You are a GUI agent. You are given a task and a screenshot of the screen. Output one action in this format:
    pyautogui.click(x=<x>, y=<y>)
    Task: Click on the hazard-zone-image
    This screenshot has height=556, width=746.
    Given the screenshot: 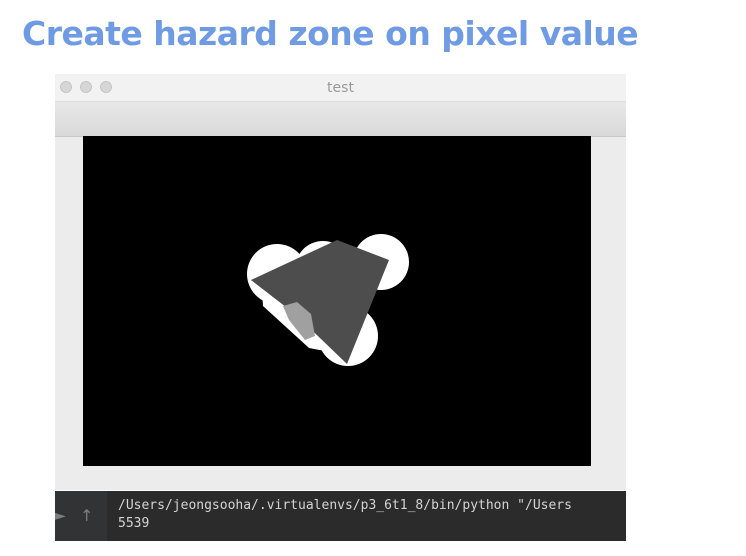 What is the action you would take?
    pyautogui.click(x=328, y=300)
    